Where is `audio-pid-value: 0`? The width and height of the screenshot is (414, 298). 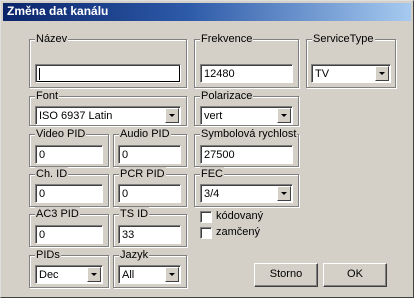 audio-pid-value: 0 is located at coordinates (125, 155).